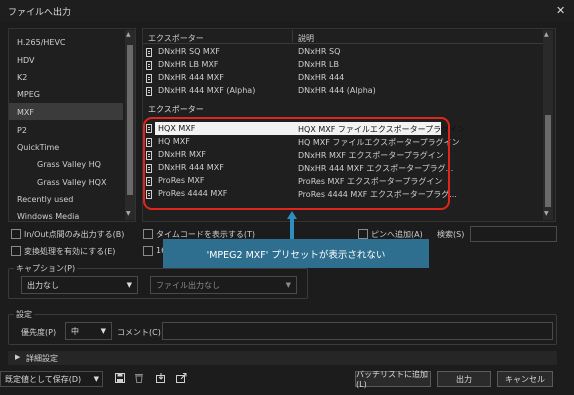 The image size is (574, 395). I want to click on settings-group-label: 設定, so click(24, 314).